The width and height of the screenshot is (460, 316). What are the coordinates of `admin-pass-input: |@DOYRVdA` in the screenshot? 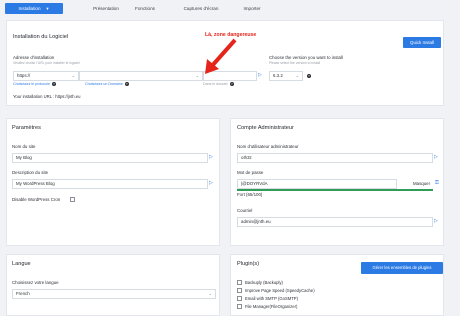 It's located at (317, 184).